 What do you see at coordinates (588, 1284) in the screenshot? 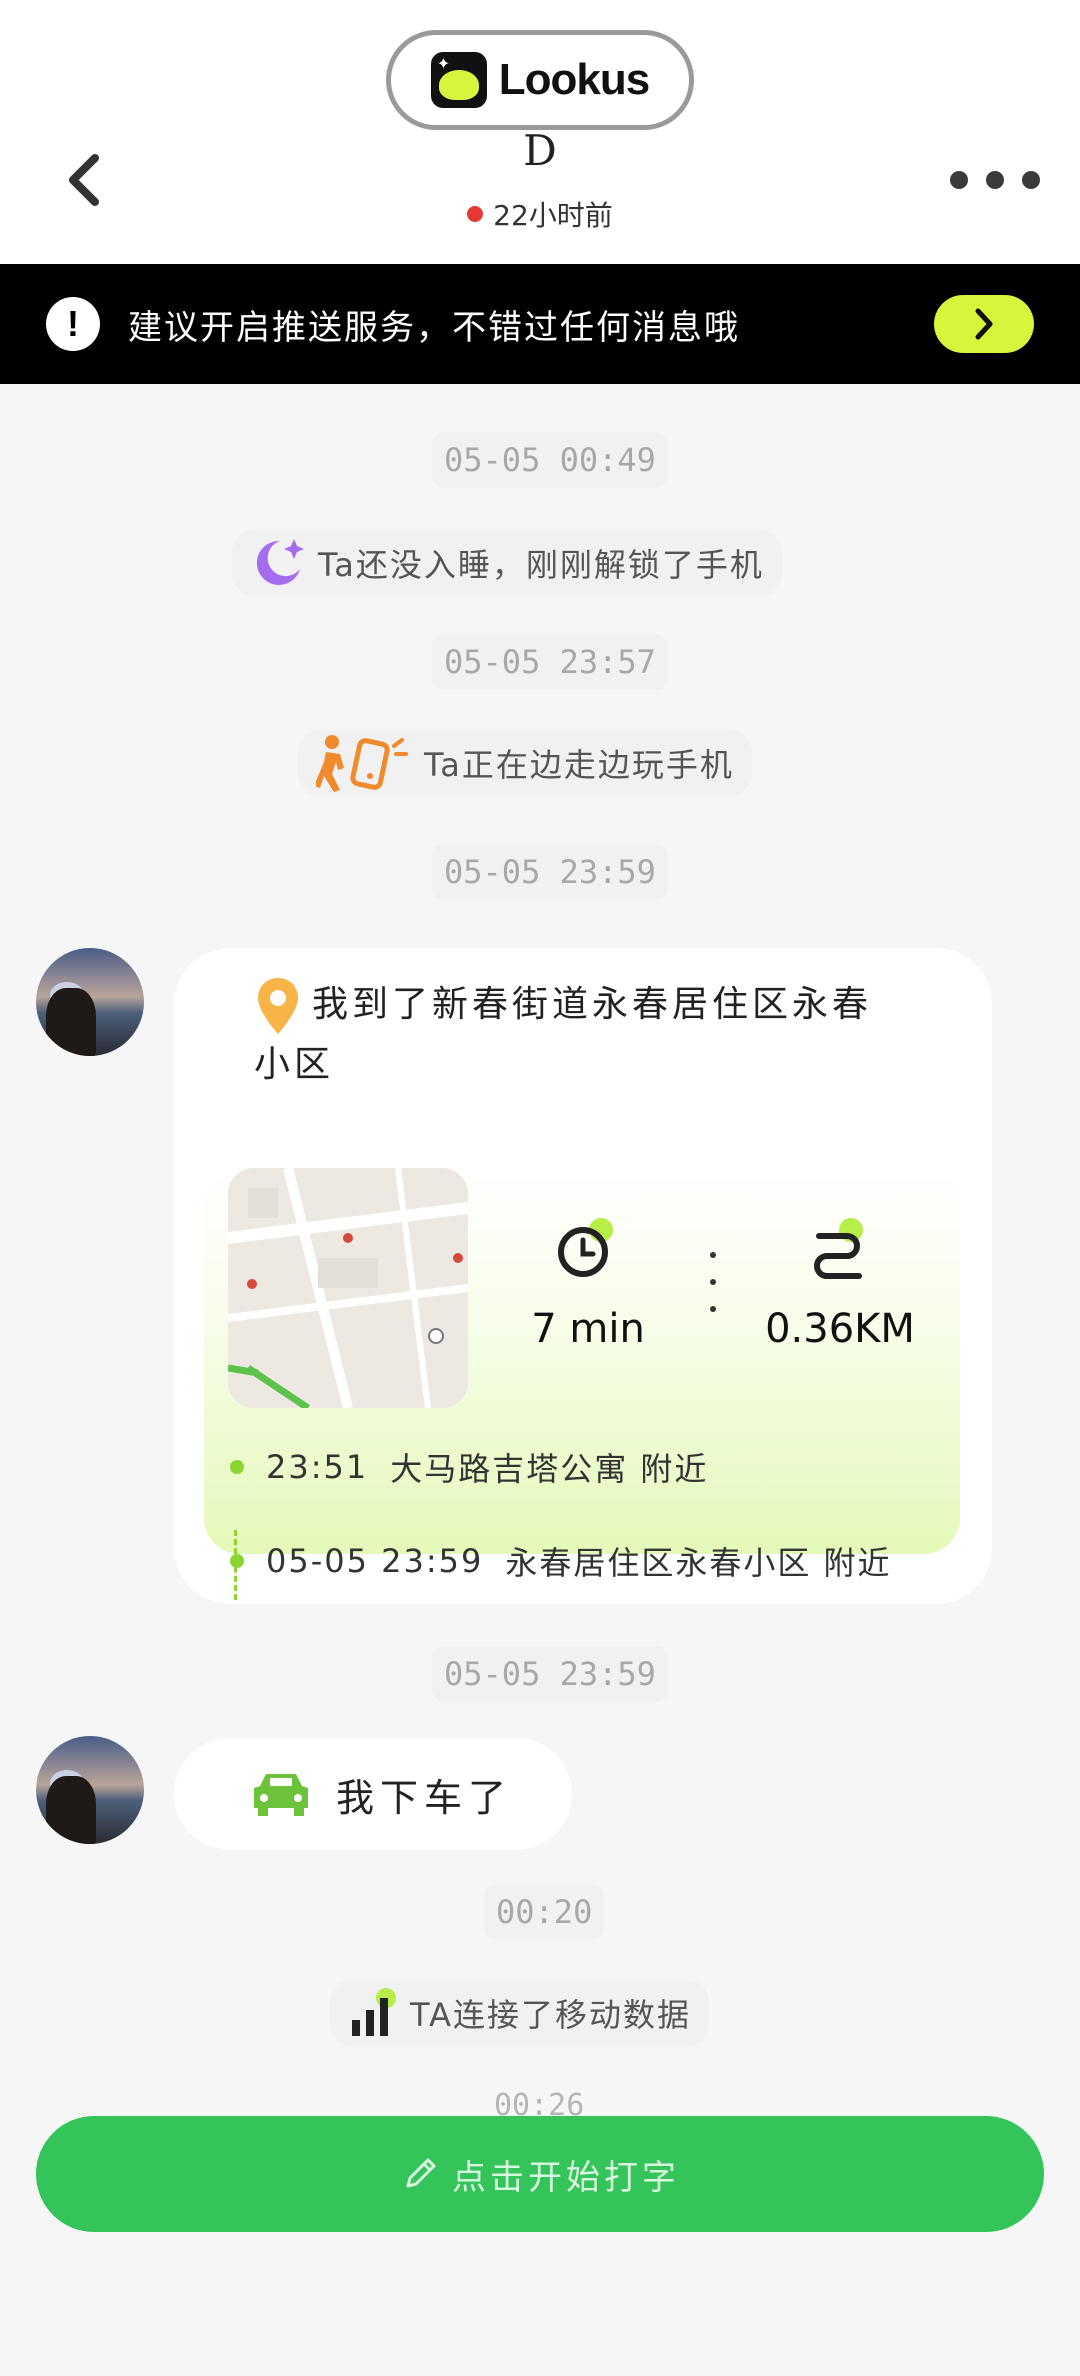
I see `duration-stat: 7 min` at bounding box center [588, 1284].